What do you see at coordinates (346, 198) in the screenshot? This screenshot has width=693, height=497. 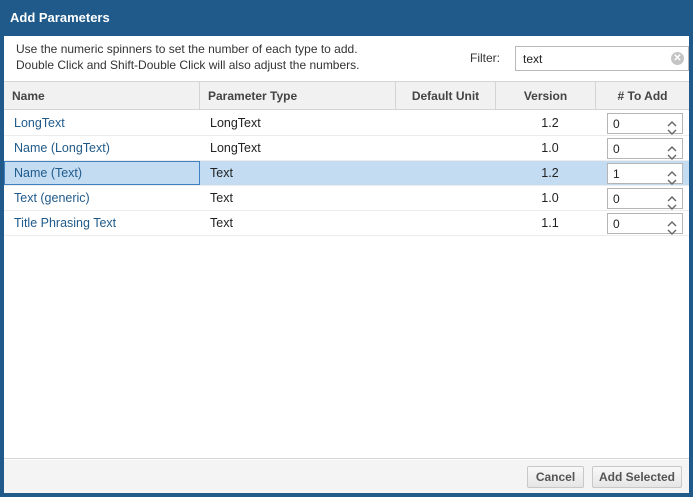 I see `table-row: Text (generic) Text 1.0` at bounding box center [346, 198].